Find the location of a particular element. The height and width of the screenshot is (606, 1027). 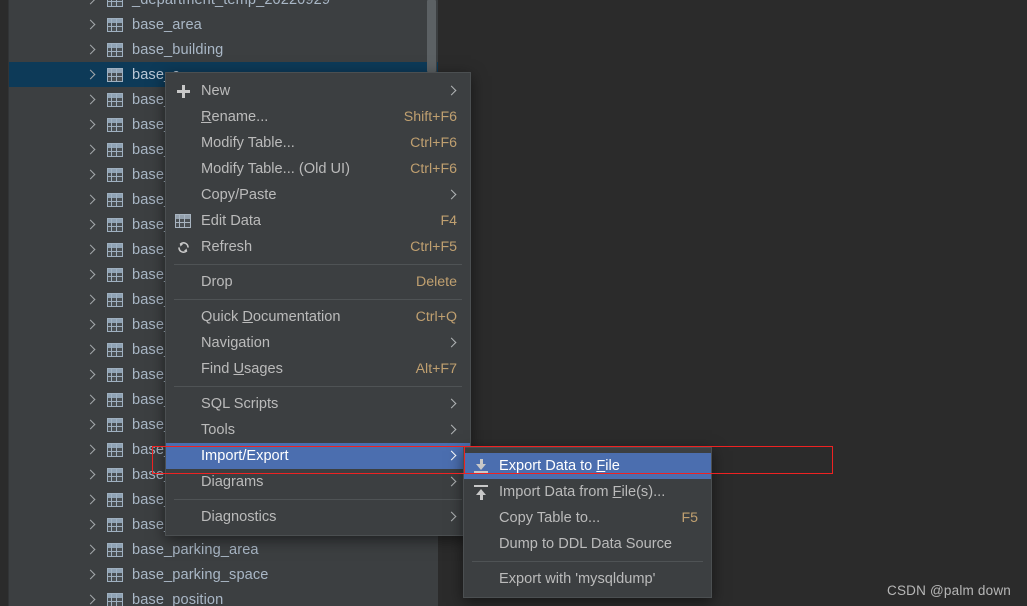

submenu-item-copy-table-to: Copy Table to... F5 is located at coordinates (587, 518).